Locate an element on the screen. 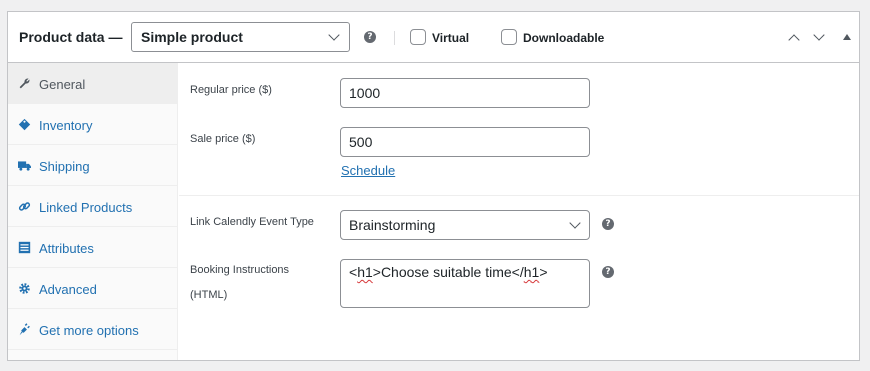  schedule-link: Schedule is located at coordinates (368, 170).